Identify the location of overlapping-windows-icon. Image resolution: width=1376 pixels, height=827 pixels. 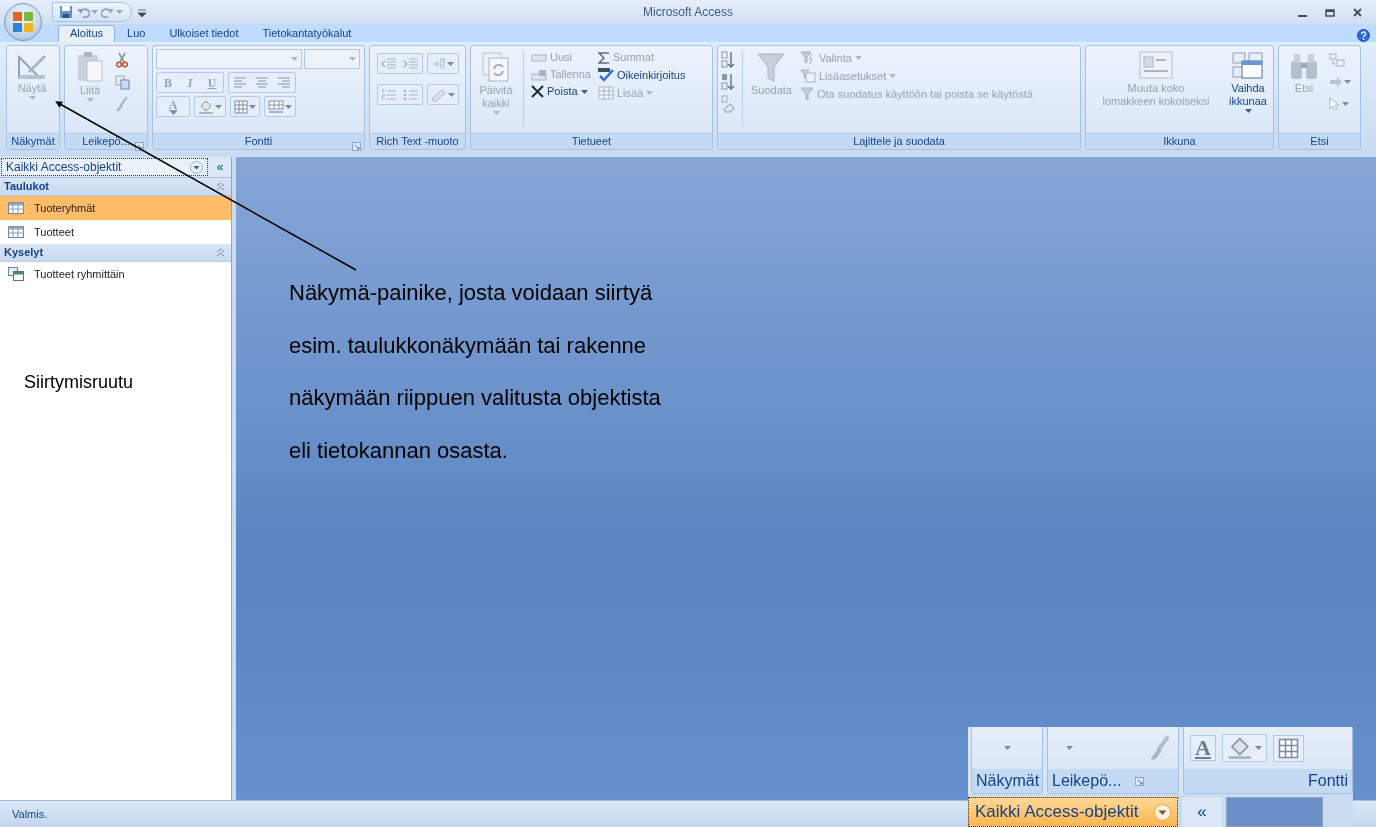
(1248, 66).